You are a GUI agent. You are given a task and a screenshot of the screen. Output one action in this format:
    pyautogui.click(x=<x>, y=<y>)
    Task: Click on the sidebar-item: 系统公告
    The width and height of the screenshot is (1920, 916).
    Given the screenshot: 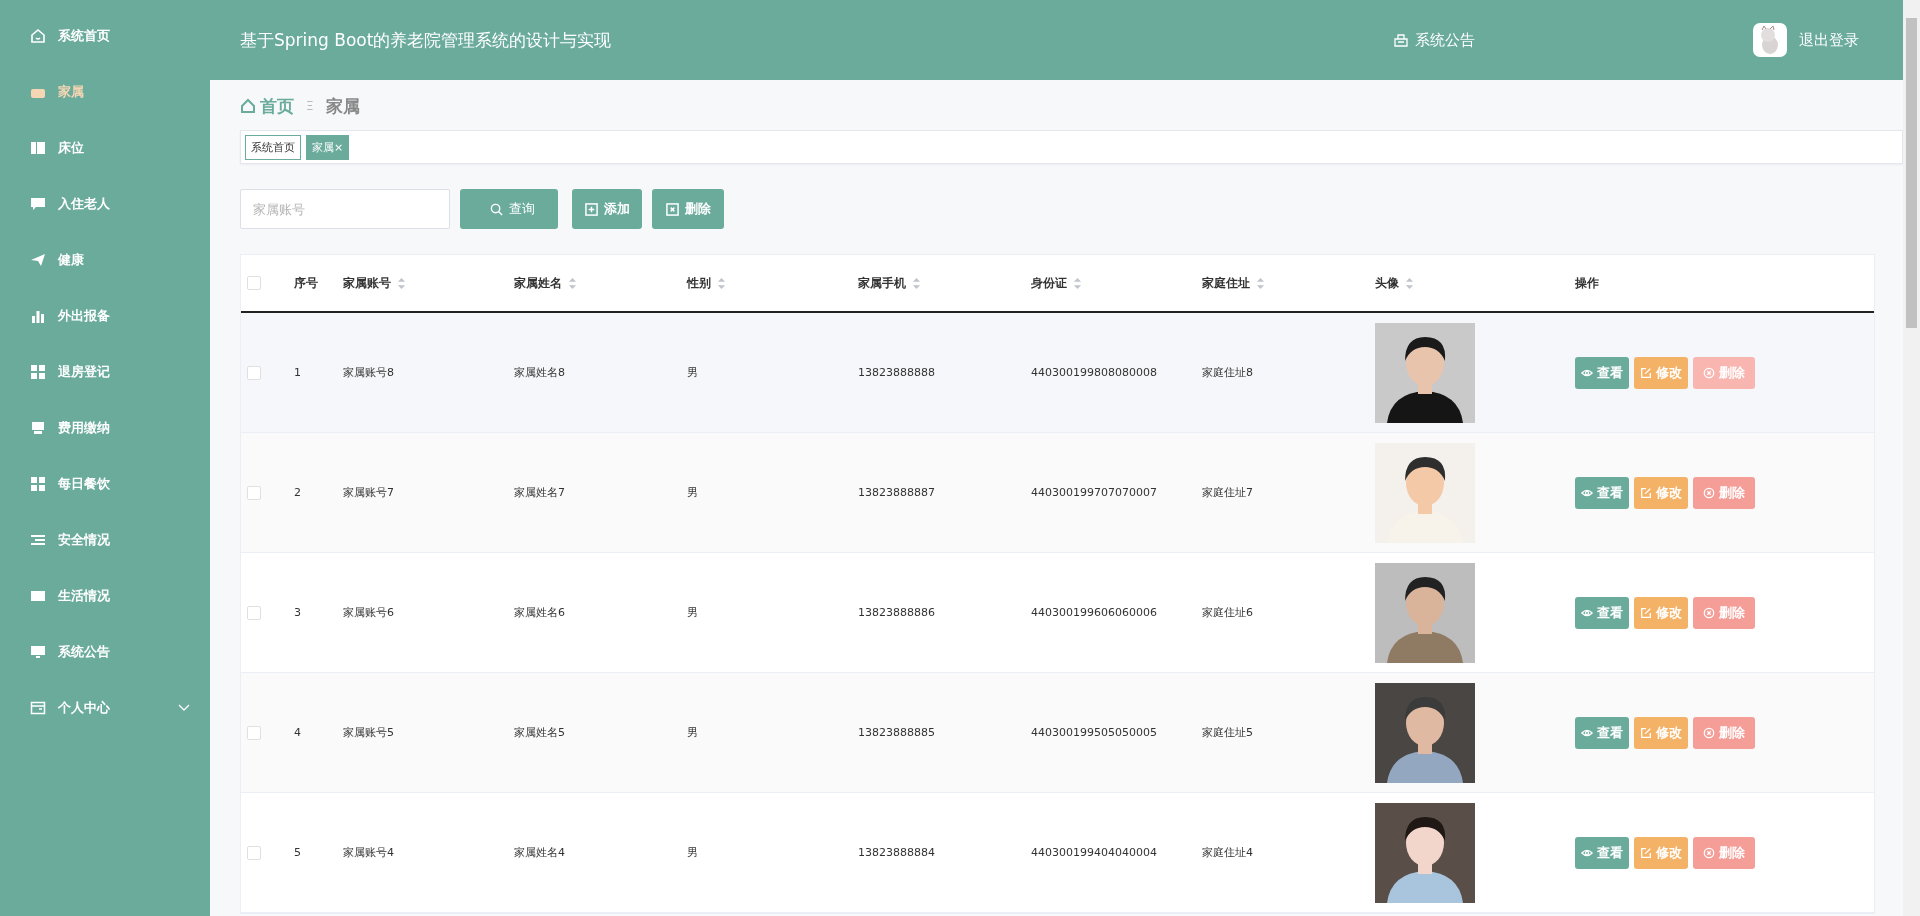 What is the action you would take?
    pyautogui.click(x=105, y=652)
    